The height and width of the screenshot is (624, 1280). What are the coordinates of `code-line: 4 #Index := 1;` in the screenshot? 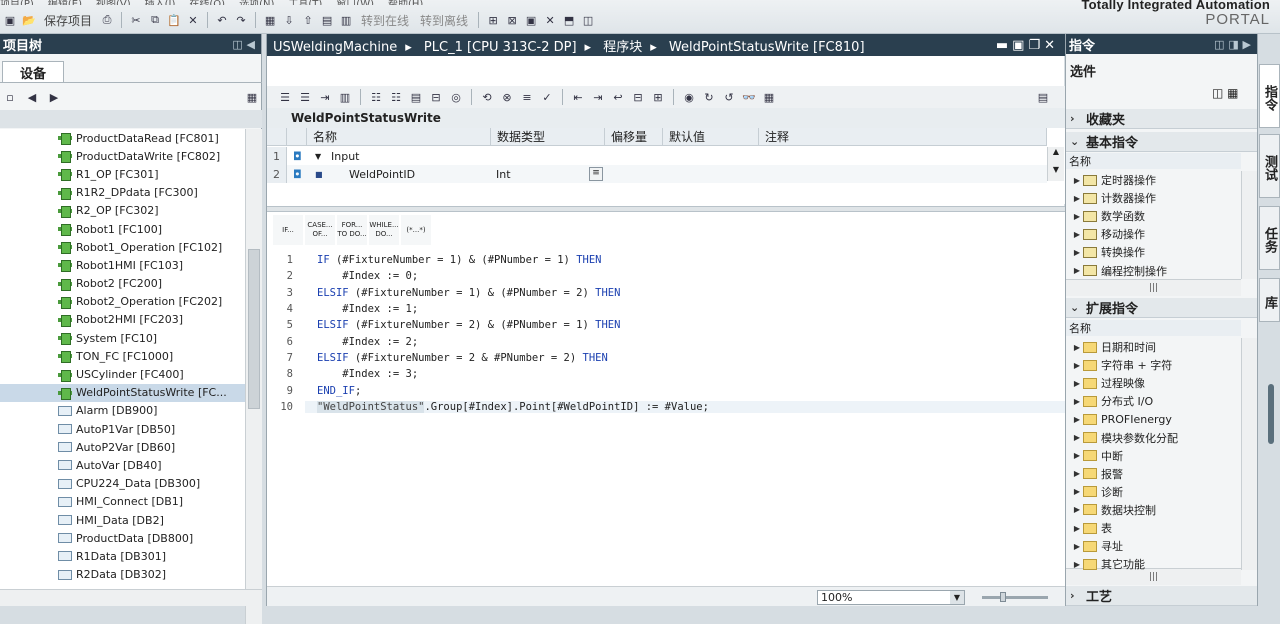 It's located at (666, 309).